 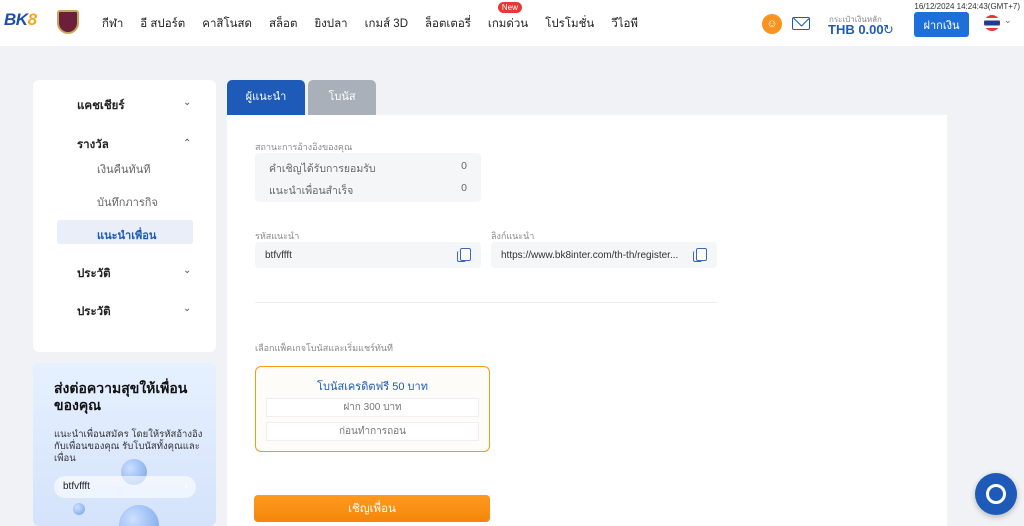 What do you see at coordinates (162, 24) in the screenshot?
I see `nav-item-esports: อี สปอร์ต` at bounding box center [162, 24].